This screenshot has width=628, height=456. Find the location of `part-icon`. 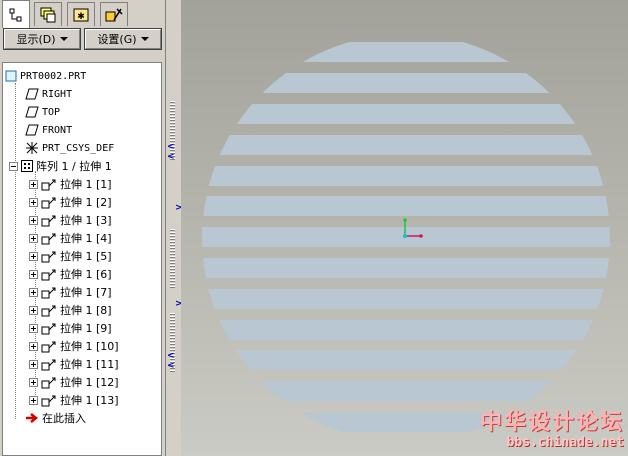

part-icon is located at coordinates (11, 76).